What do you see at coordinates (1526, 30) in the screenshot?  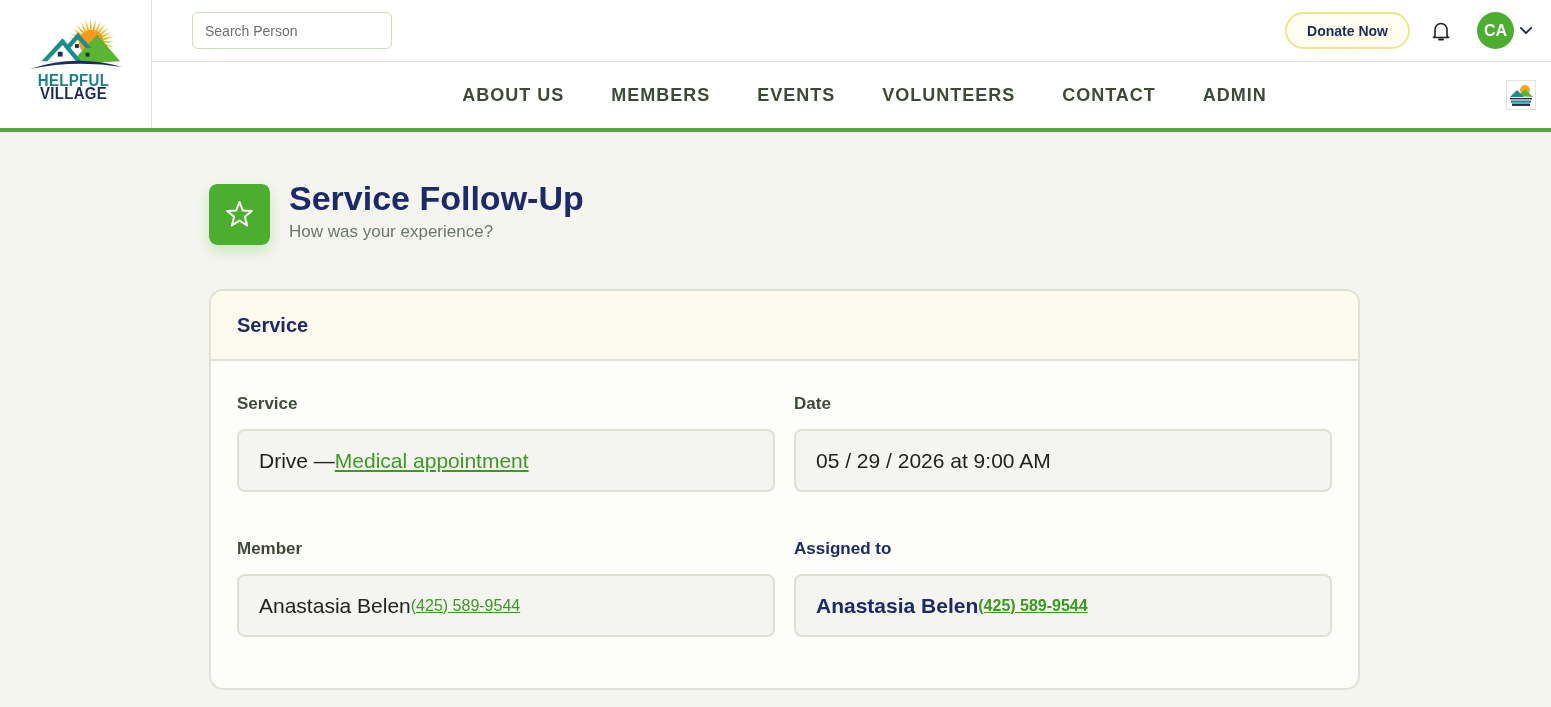 I see `chevron-down-icon` at bounding box center [1526, 30].